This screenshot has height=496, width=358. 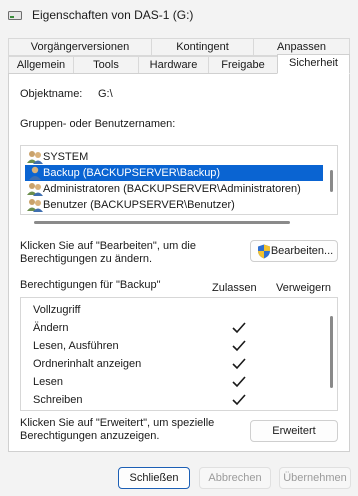 I want to click on groups-vertical-scrollbar, so click(x=331, y=181).